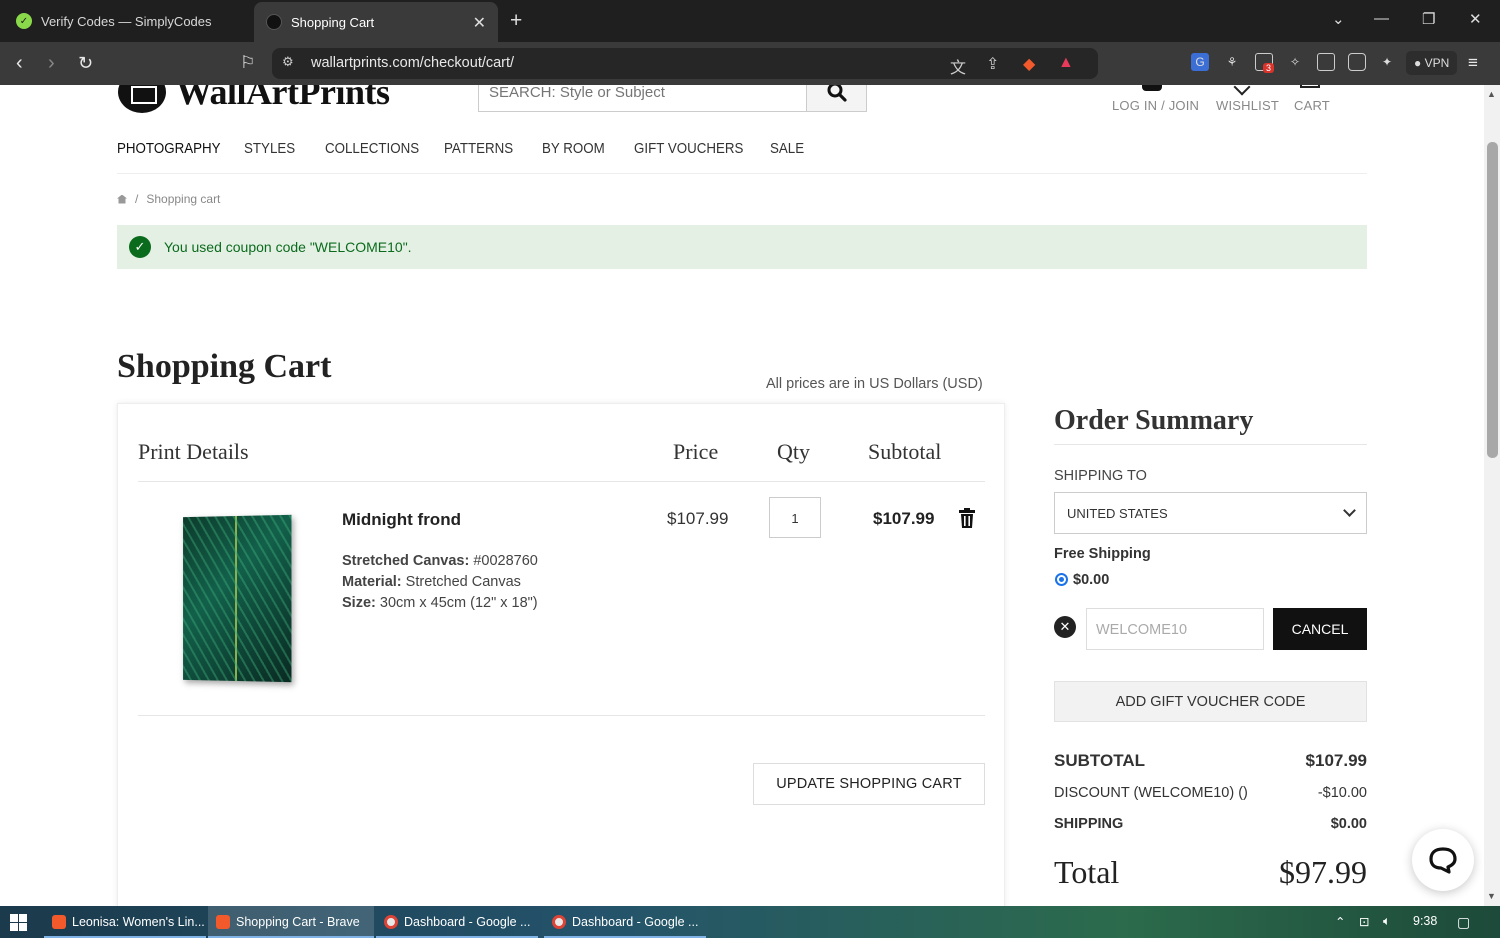 The width and height of the screenshot is (1500, 938). What do you see at coordinates (1061, 579) in the screenshot?
I see `shipping-method-radio` at bounding box center [1061, 579].